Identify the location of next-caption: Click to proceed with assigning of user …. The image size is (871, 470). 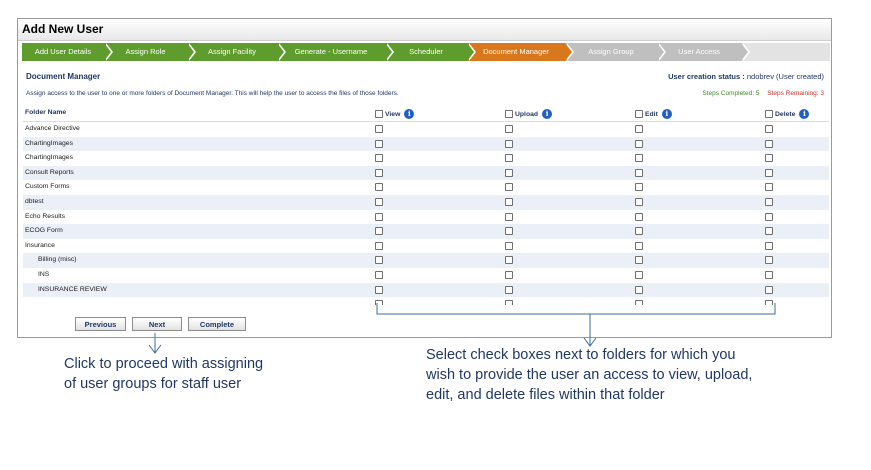
(164, 374).